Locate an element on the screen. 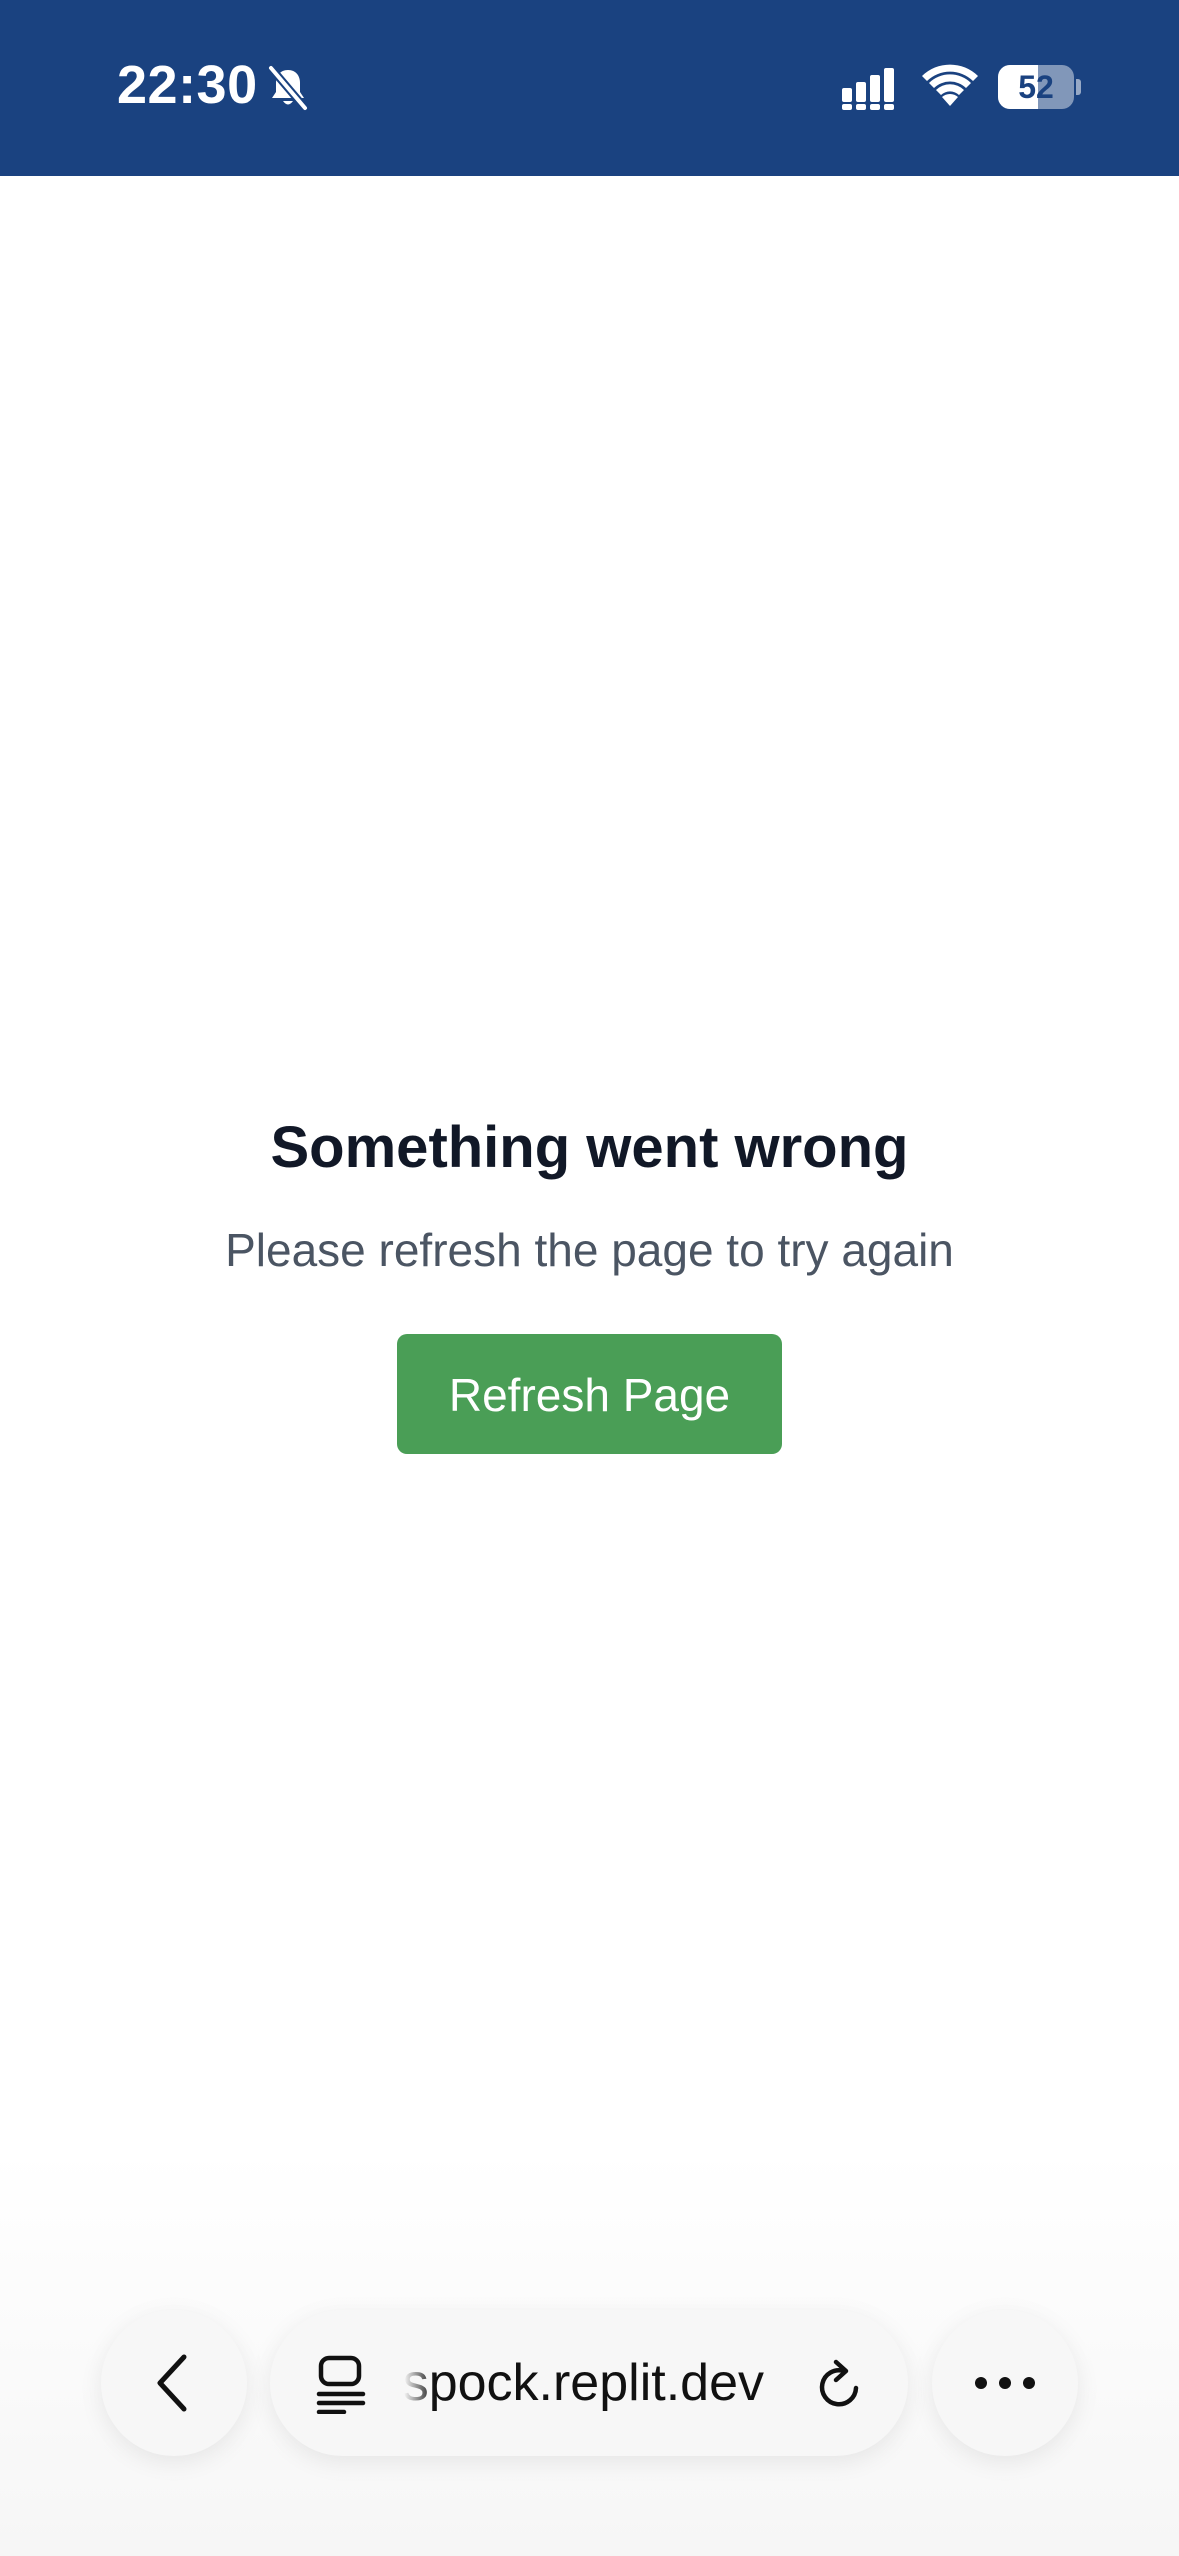  more-icon is located at coordinates (1005, 2383).